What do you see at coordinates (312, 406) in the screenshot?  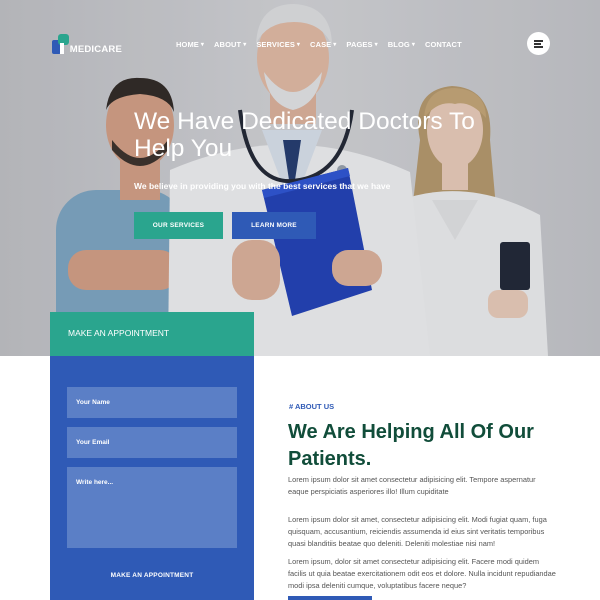 I see `about-tag: # ABOUT US` at bounding box center [312, 406].